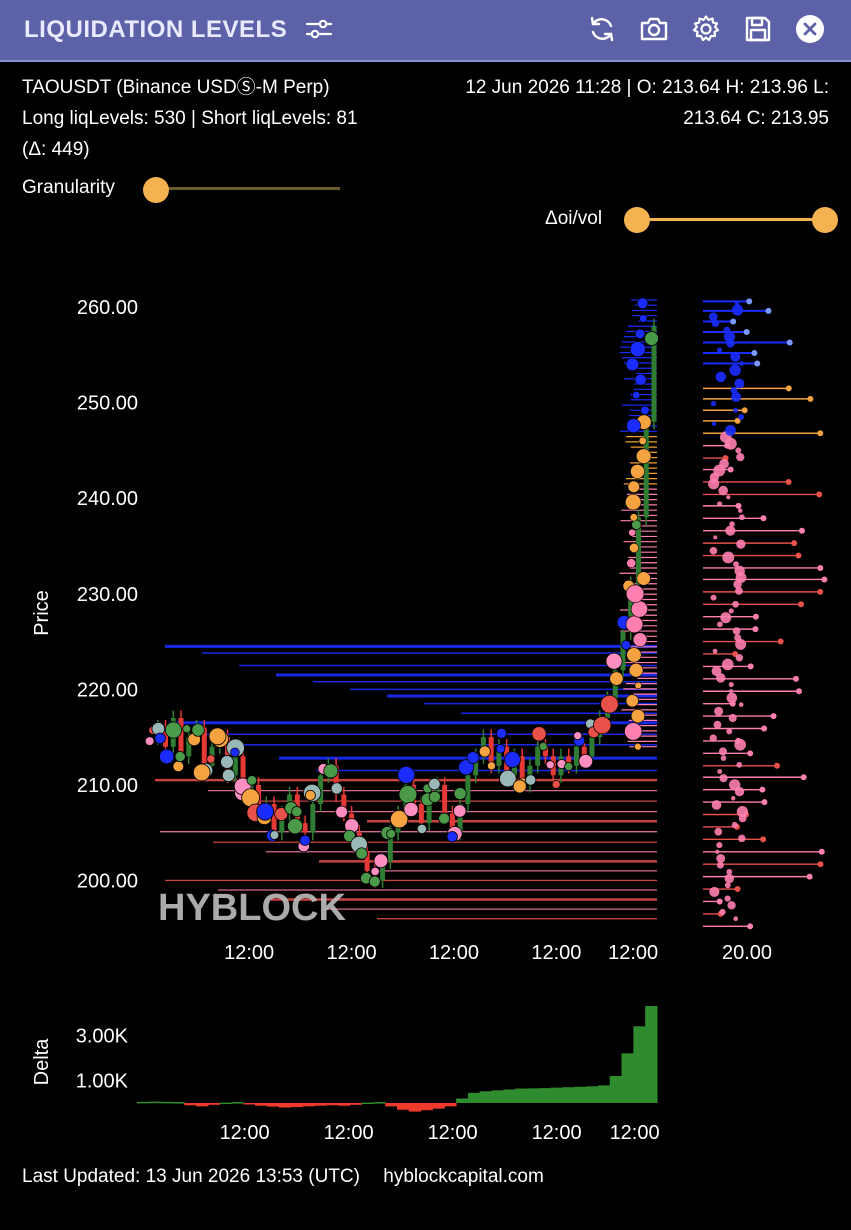 This screenshot has width=851, height=1230. I want to click on camera-icon, so click(654, 29).